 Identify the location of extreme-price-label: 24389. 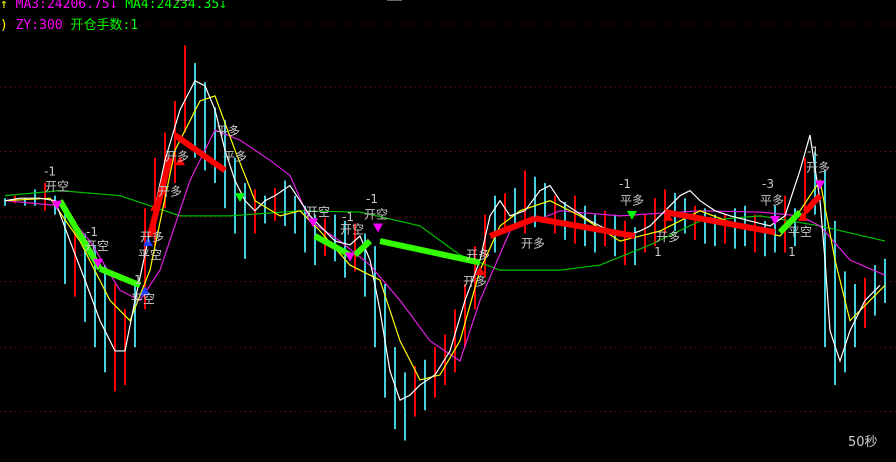
(152, 2).